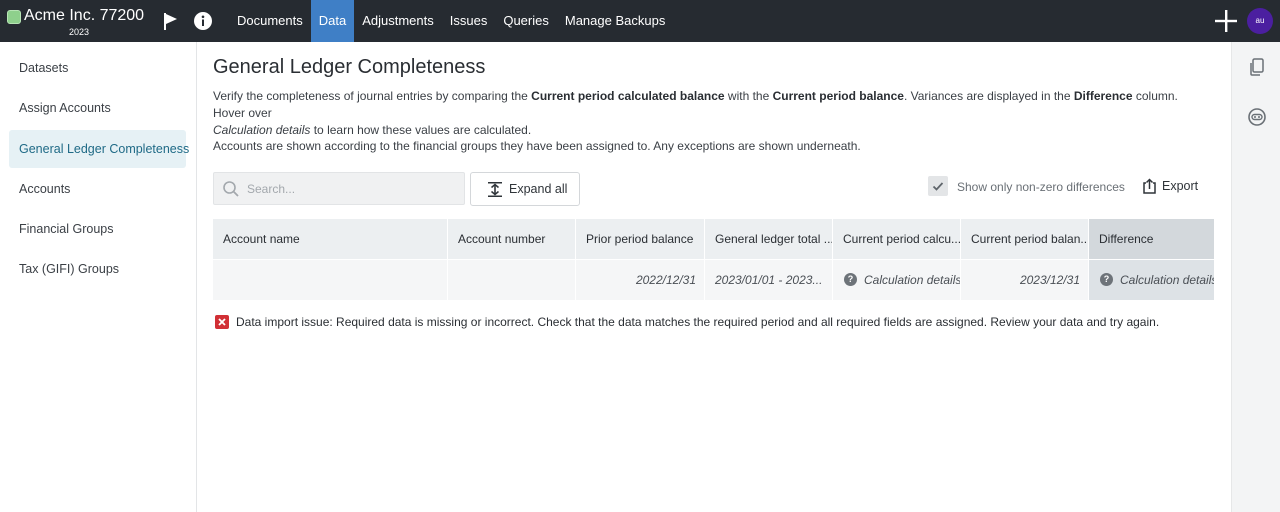  Describe the element at coordinates (1226, 21) in the screenshot. I see `plus-icon` at that location.